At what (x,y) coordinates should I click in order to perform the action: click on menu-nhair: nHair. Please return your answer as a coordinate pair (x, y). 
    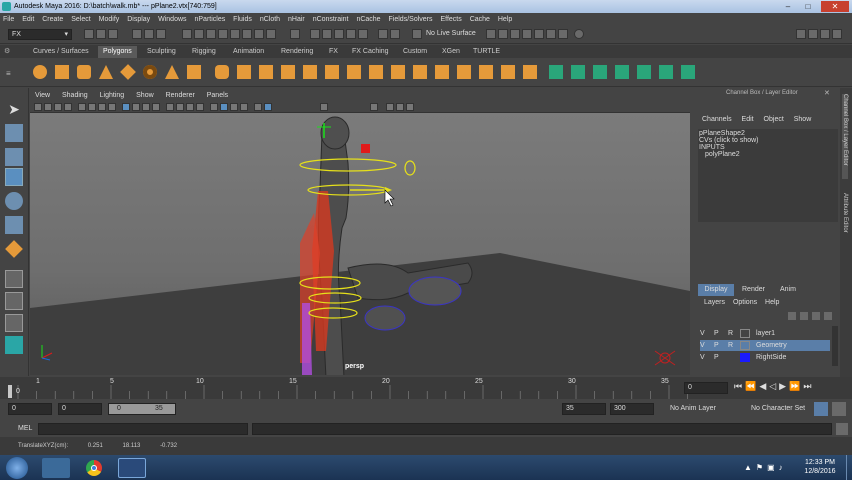
    Looking at the image, I should click on (296, 19).